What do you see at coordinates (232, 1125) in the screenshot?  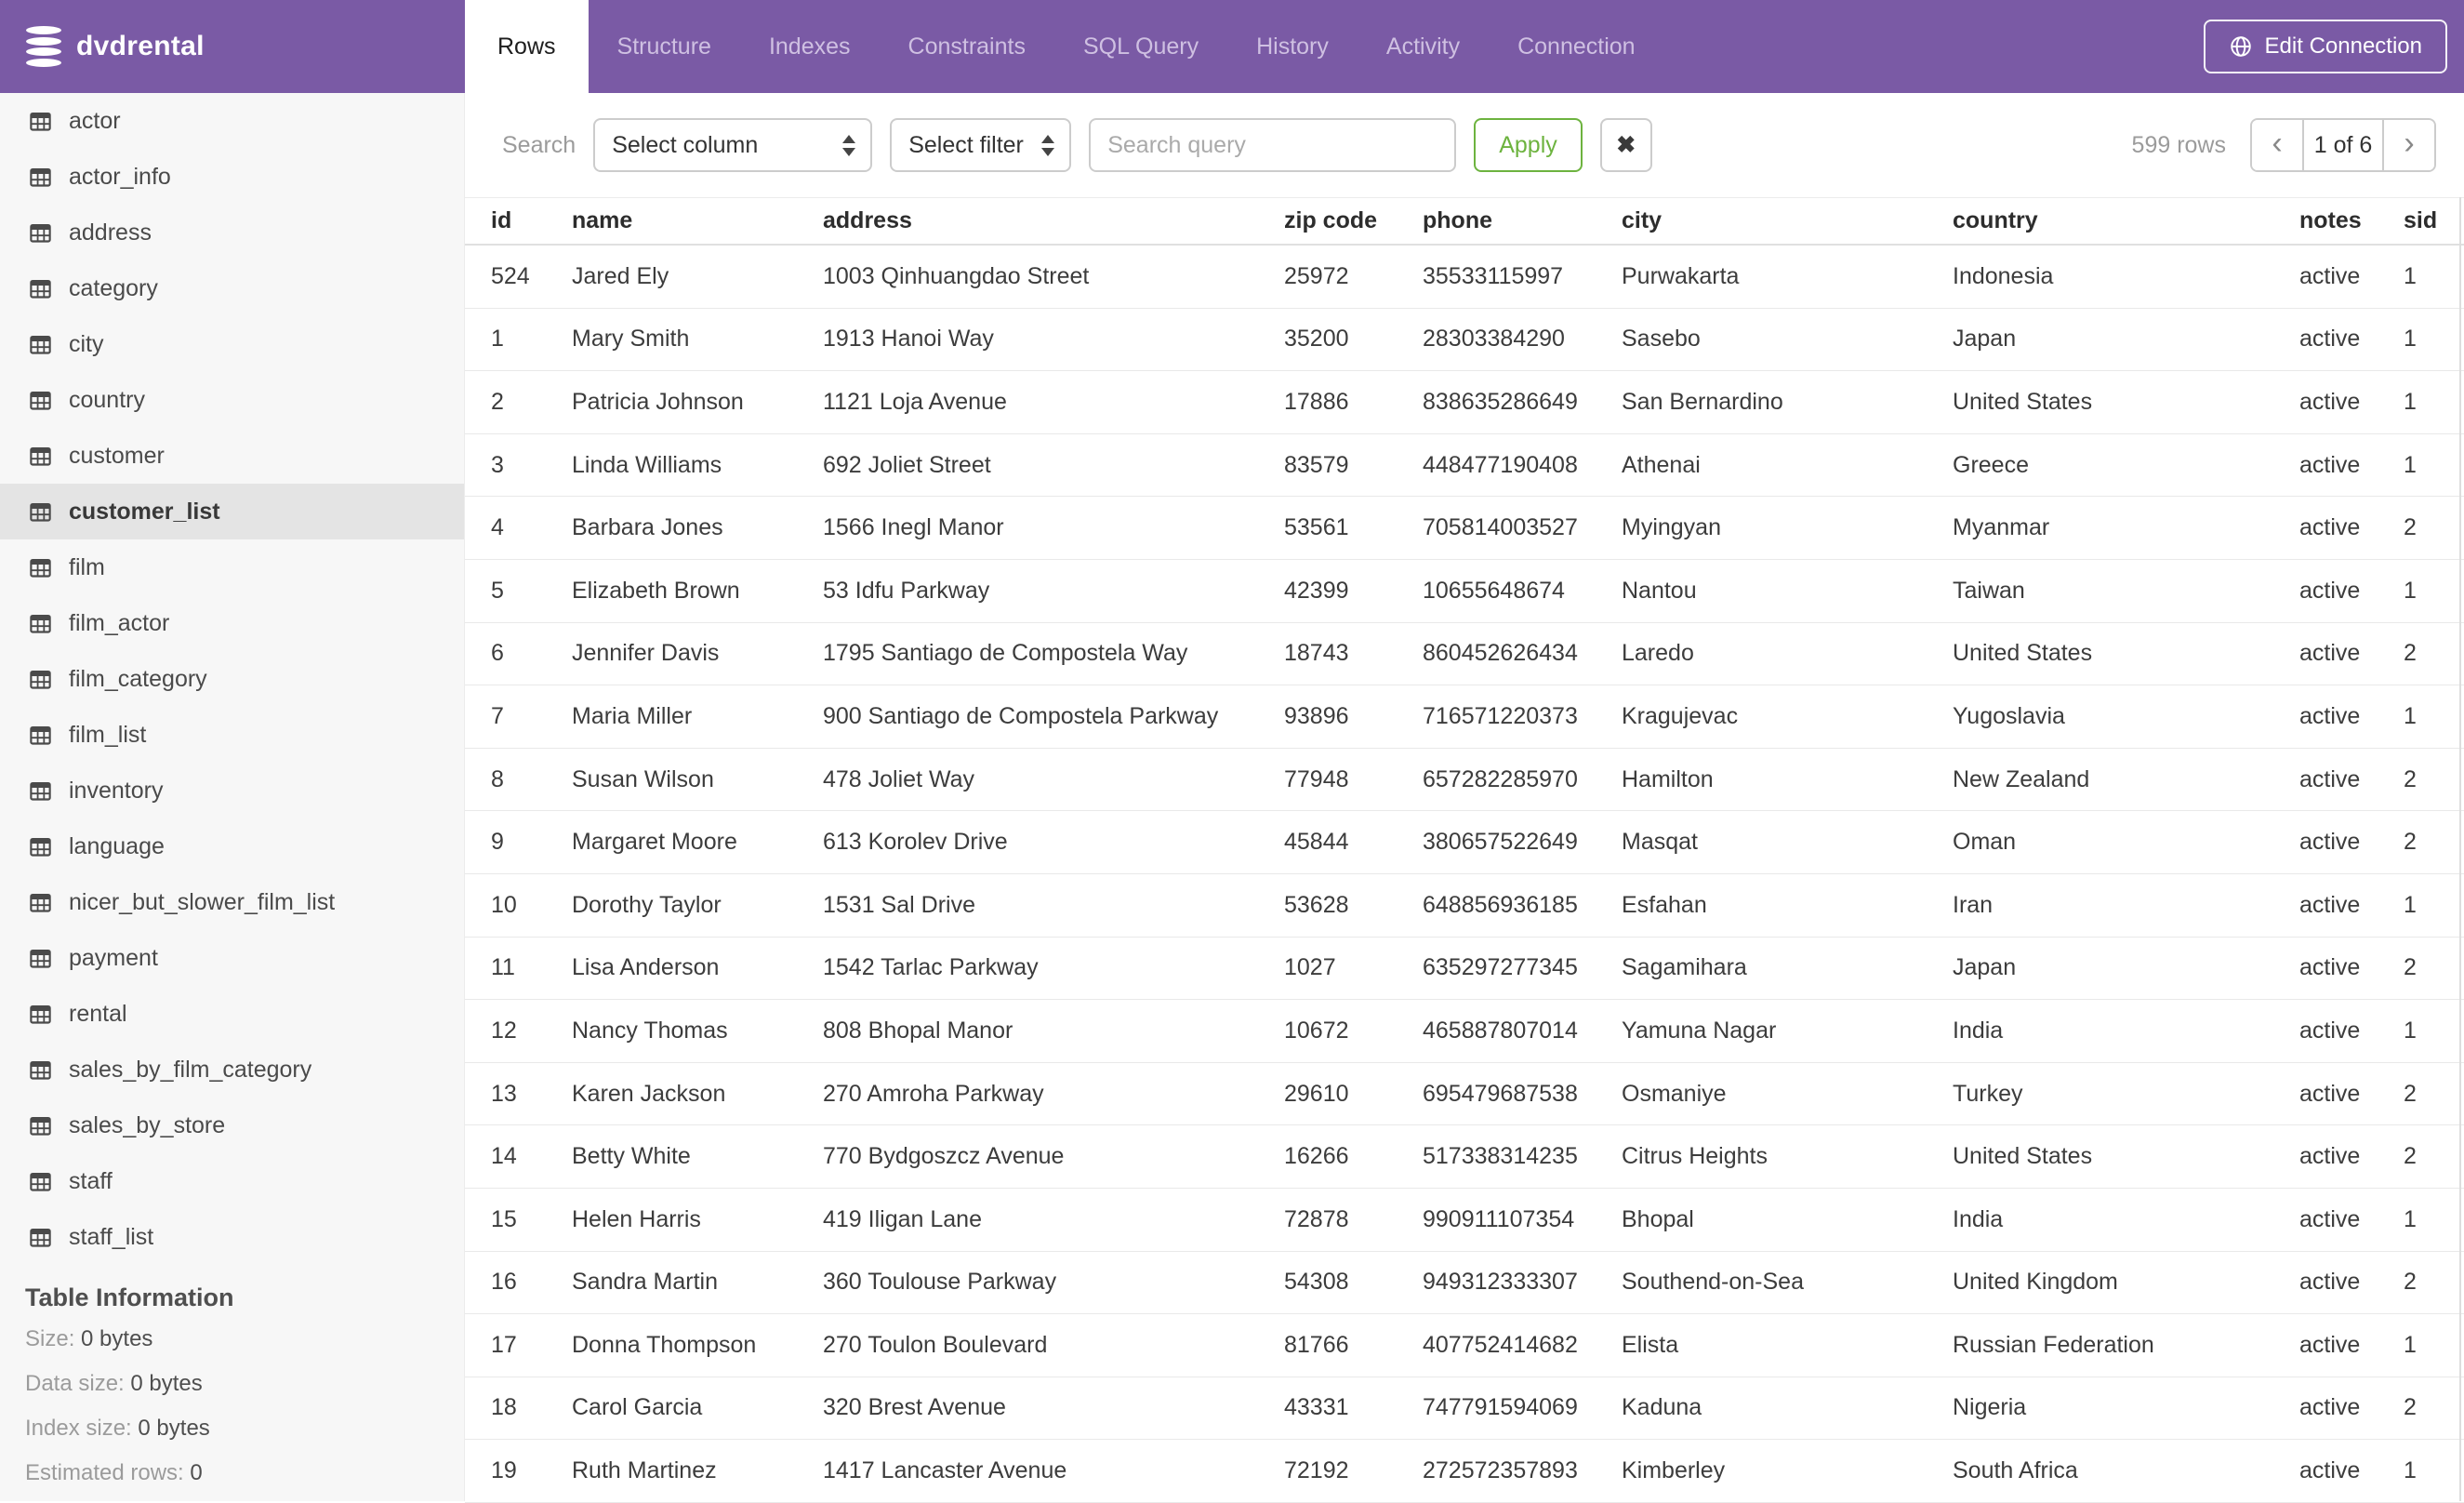 I see `sidebar-item-sales_by_store: sales_by_store` at bounding box center [232, 1125].